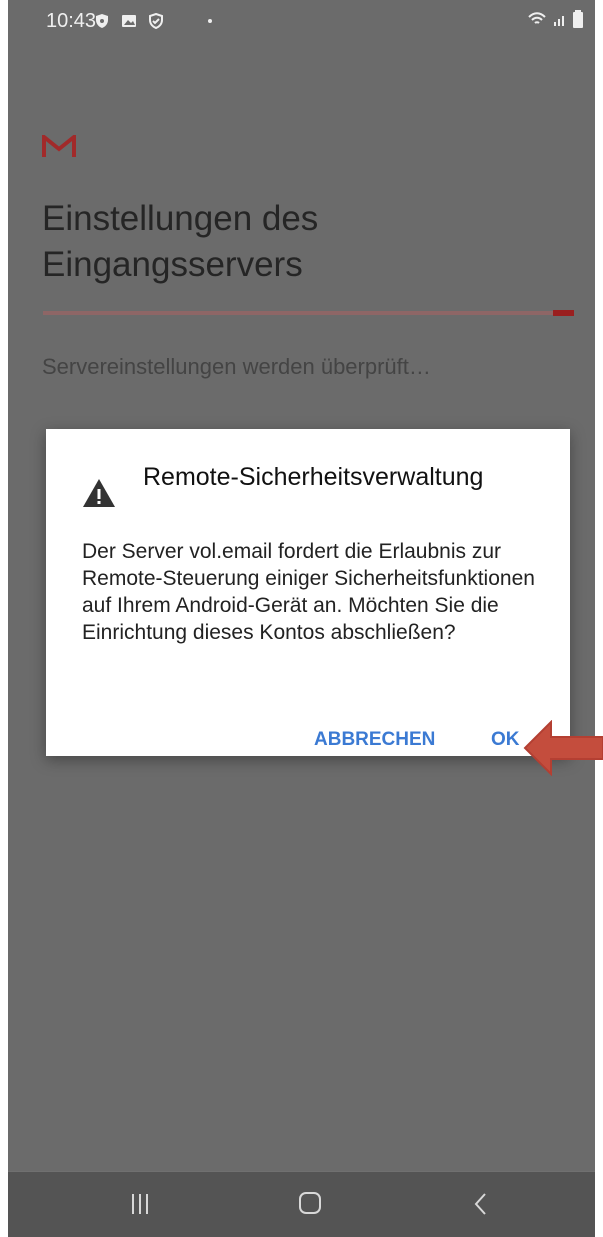  I want to click on gmail-logo-icon, so click(59, 145).